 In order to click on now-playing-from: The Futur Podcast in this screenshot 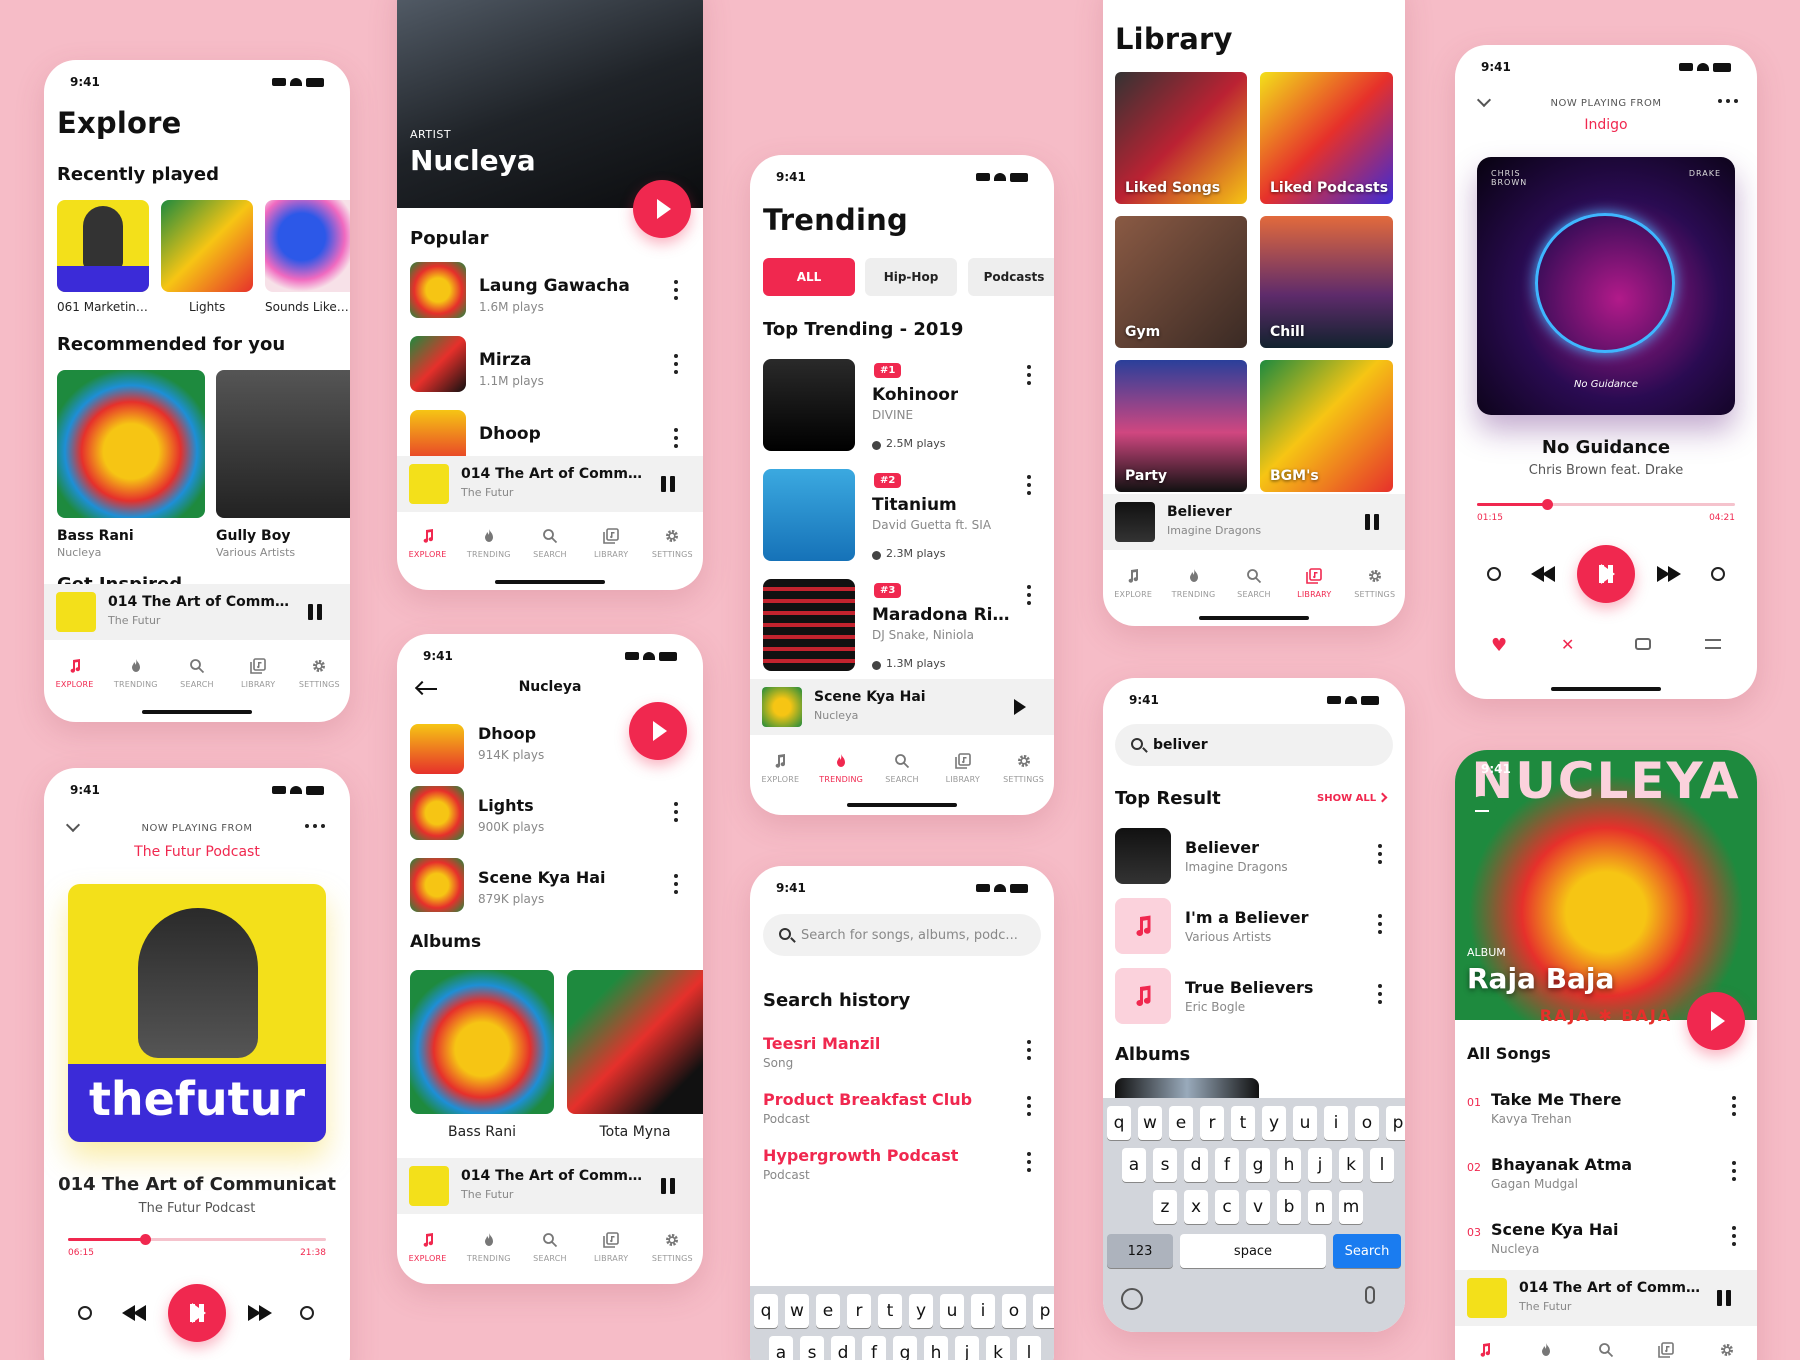, I will do `click(197, 852)`.